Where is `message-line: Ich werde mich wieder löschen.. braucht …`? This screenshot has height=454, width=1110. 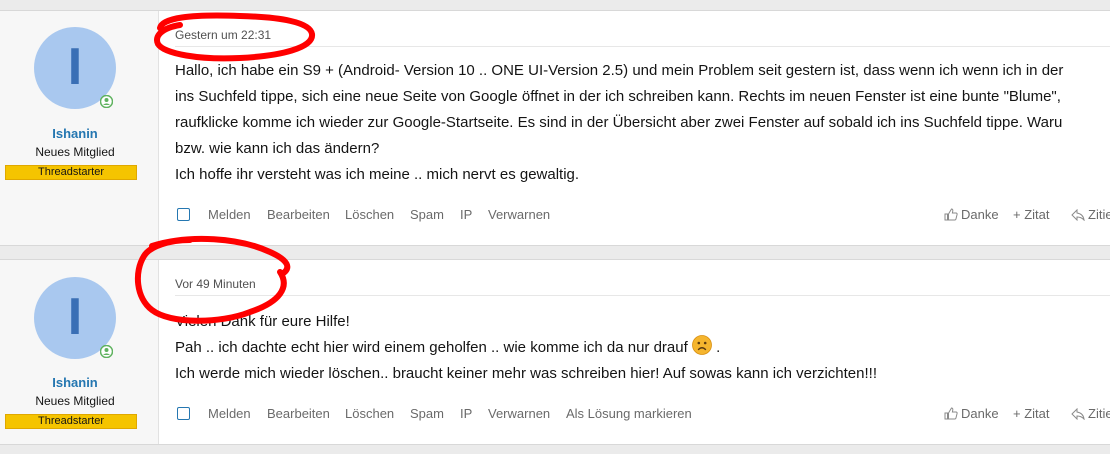 message-line: Ich werde mich wieder löschen.. braucht … is located at coordinates (526, 373).